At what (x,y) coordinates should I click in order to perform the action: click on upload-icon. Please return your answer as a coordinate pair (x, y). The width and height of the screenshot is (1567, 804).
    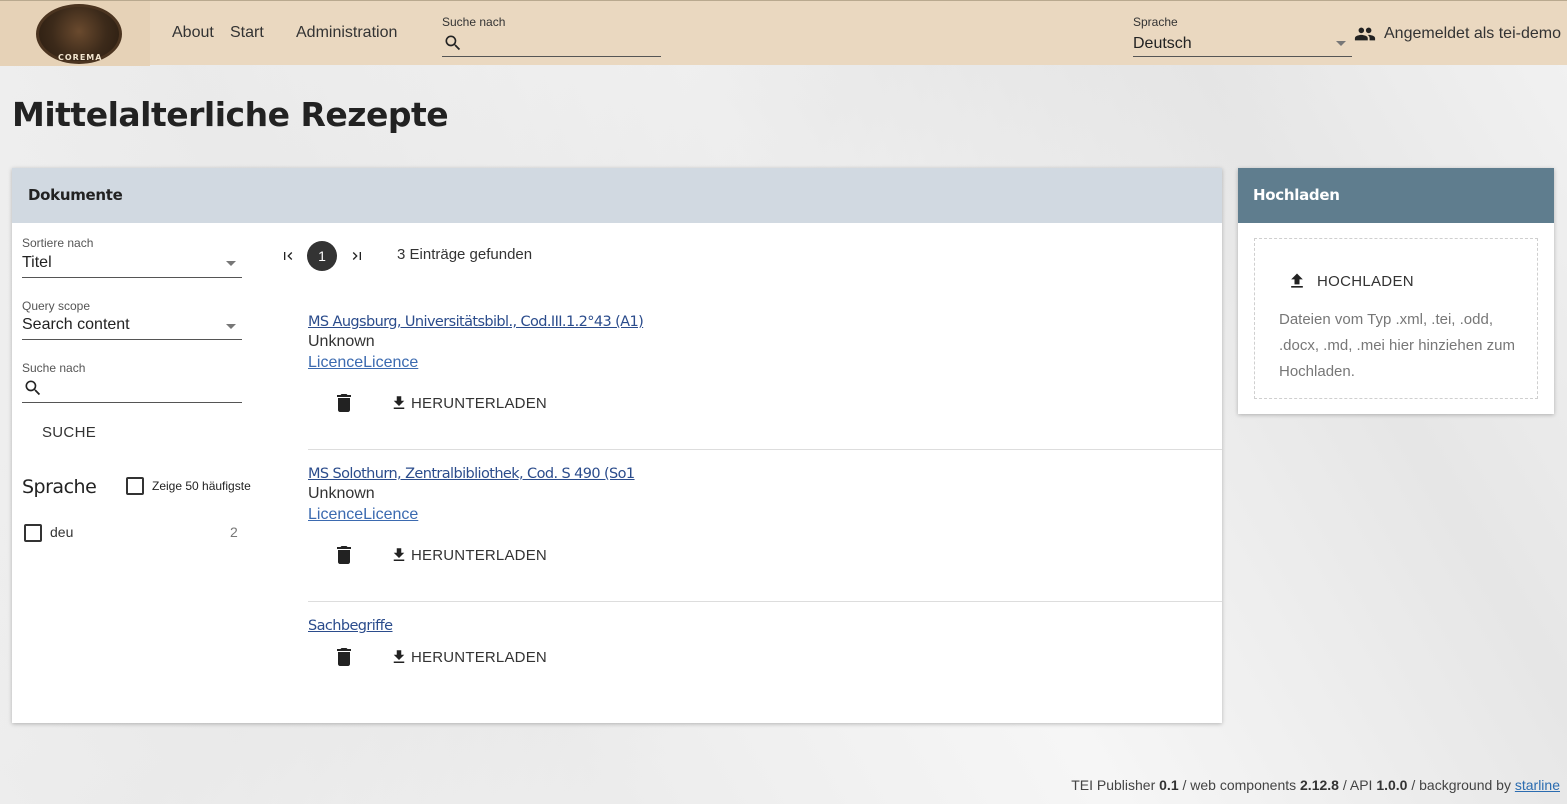
    Looking at the image, I should click on (1297, 280).